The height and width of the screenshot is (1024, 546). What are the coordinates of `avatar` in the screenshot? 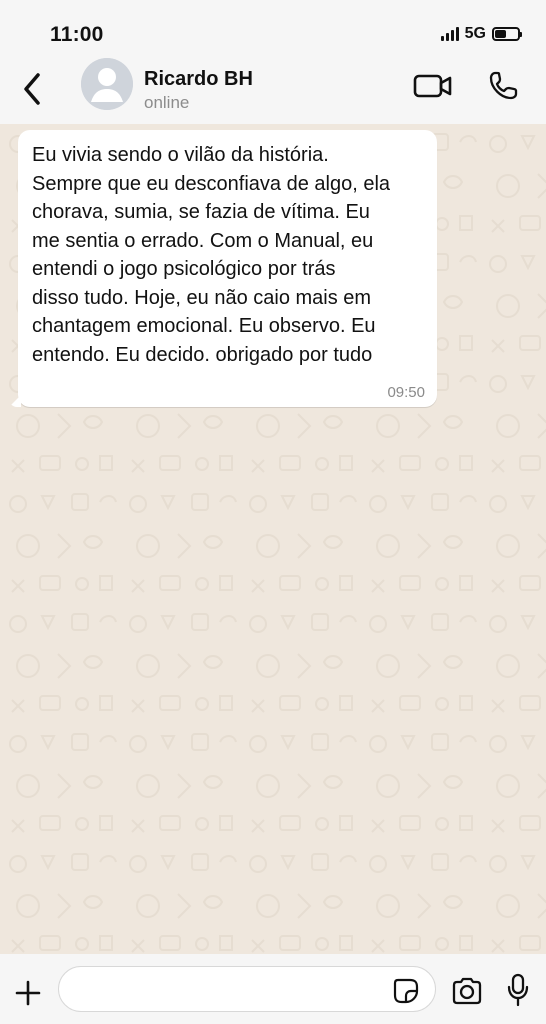 It's located at (107, 84).